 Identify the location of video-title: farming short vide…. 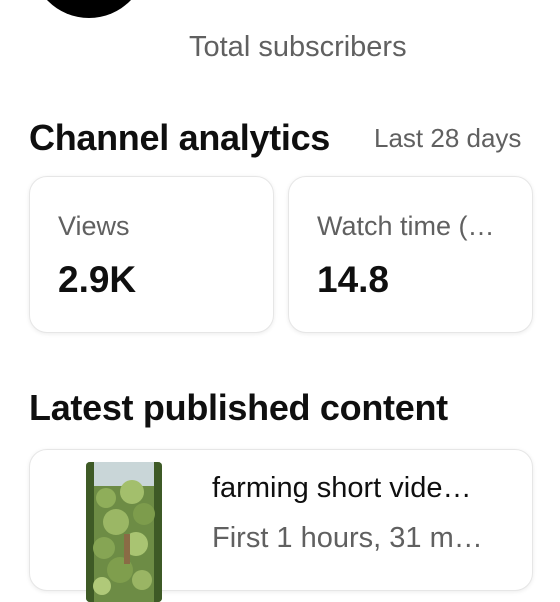
(342, 488).